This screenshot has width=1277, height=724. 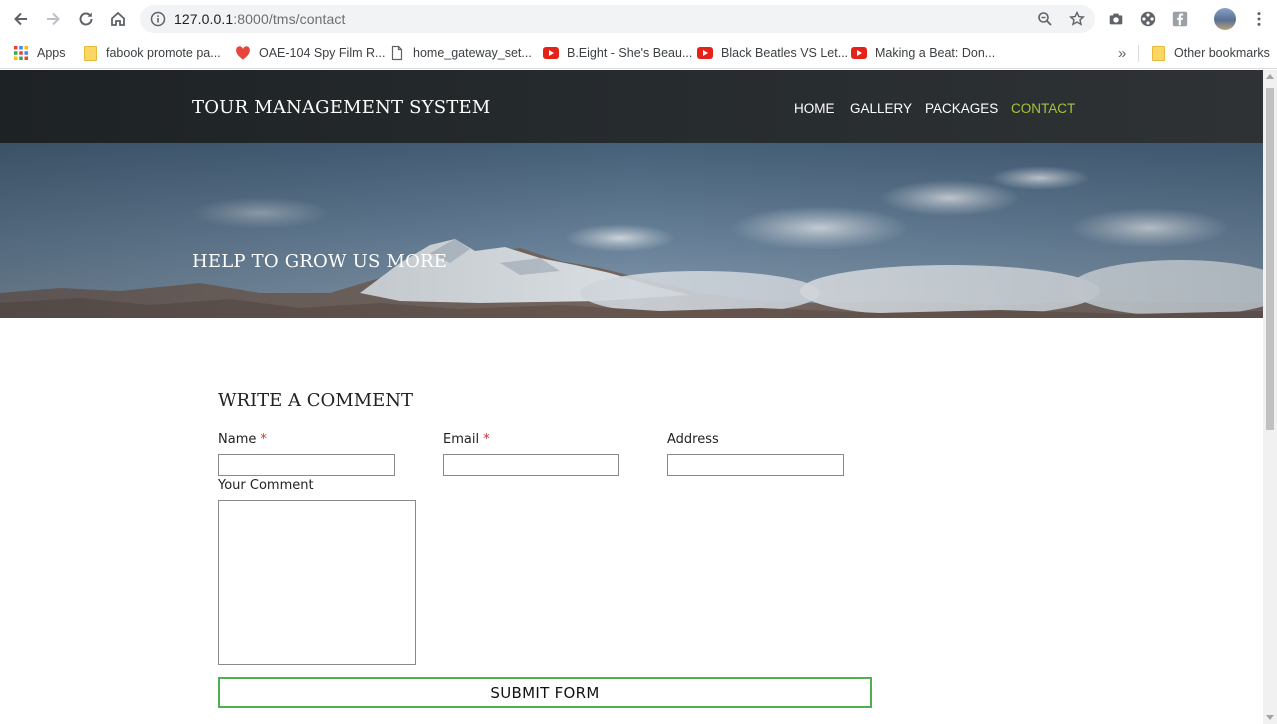 I want to click on scrollbar-thumb, so click(x=1270, y=259).